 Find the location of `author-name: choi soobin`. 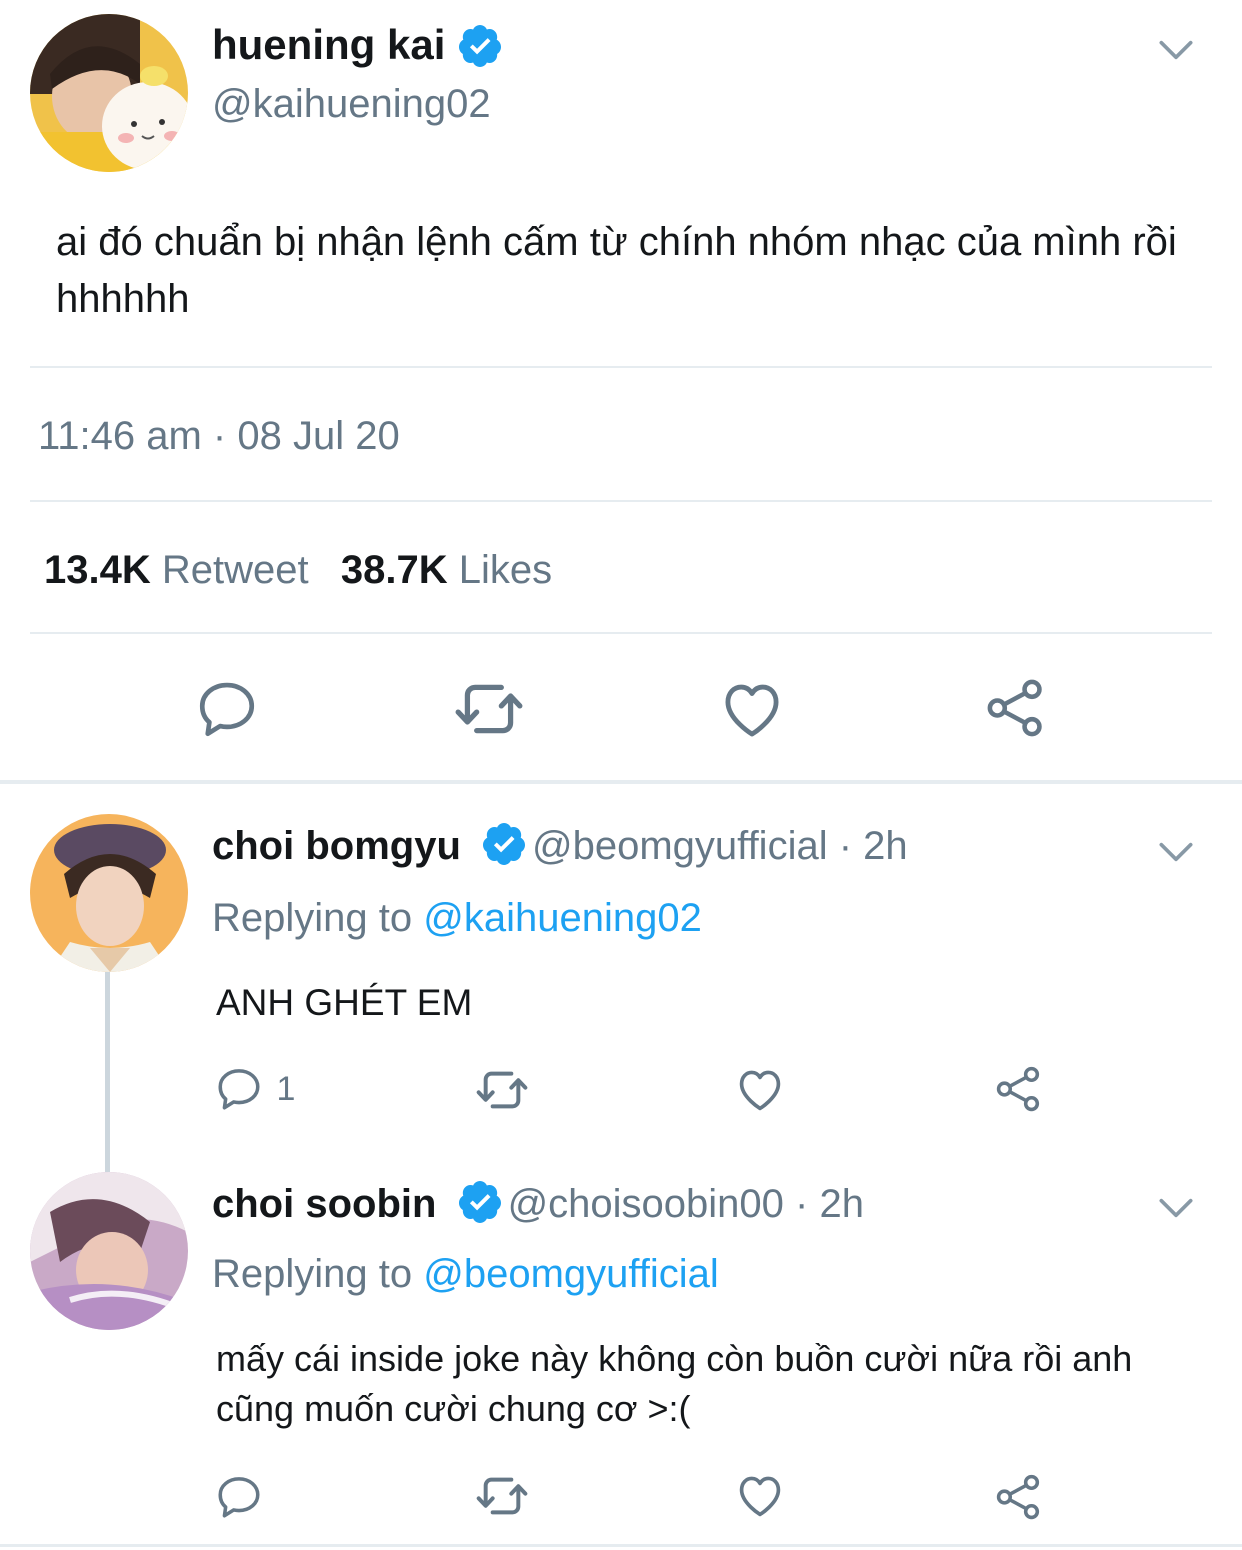

author-name: choi soobin is located at coordinates (324, 1204).